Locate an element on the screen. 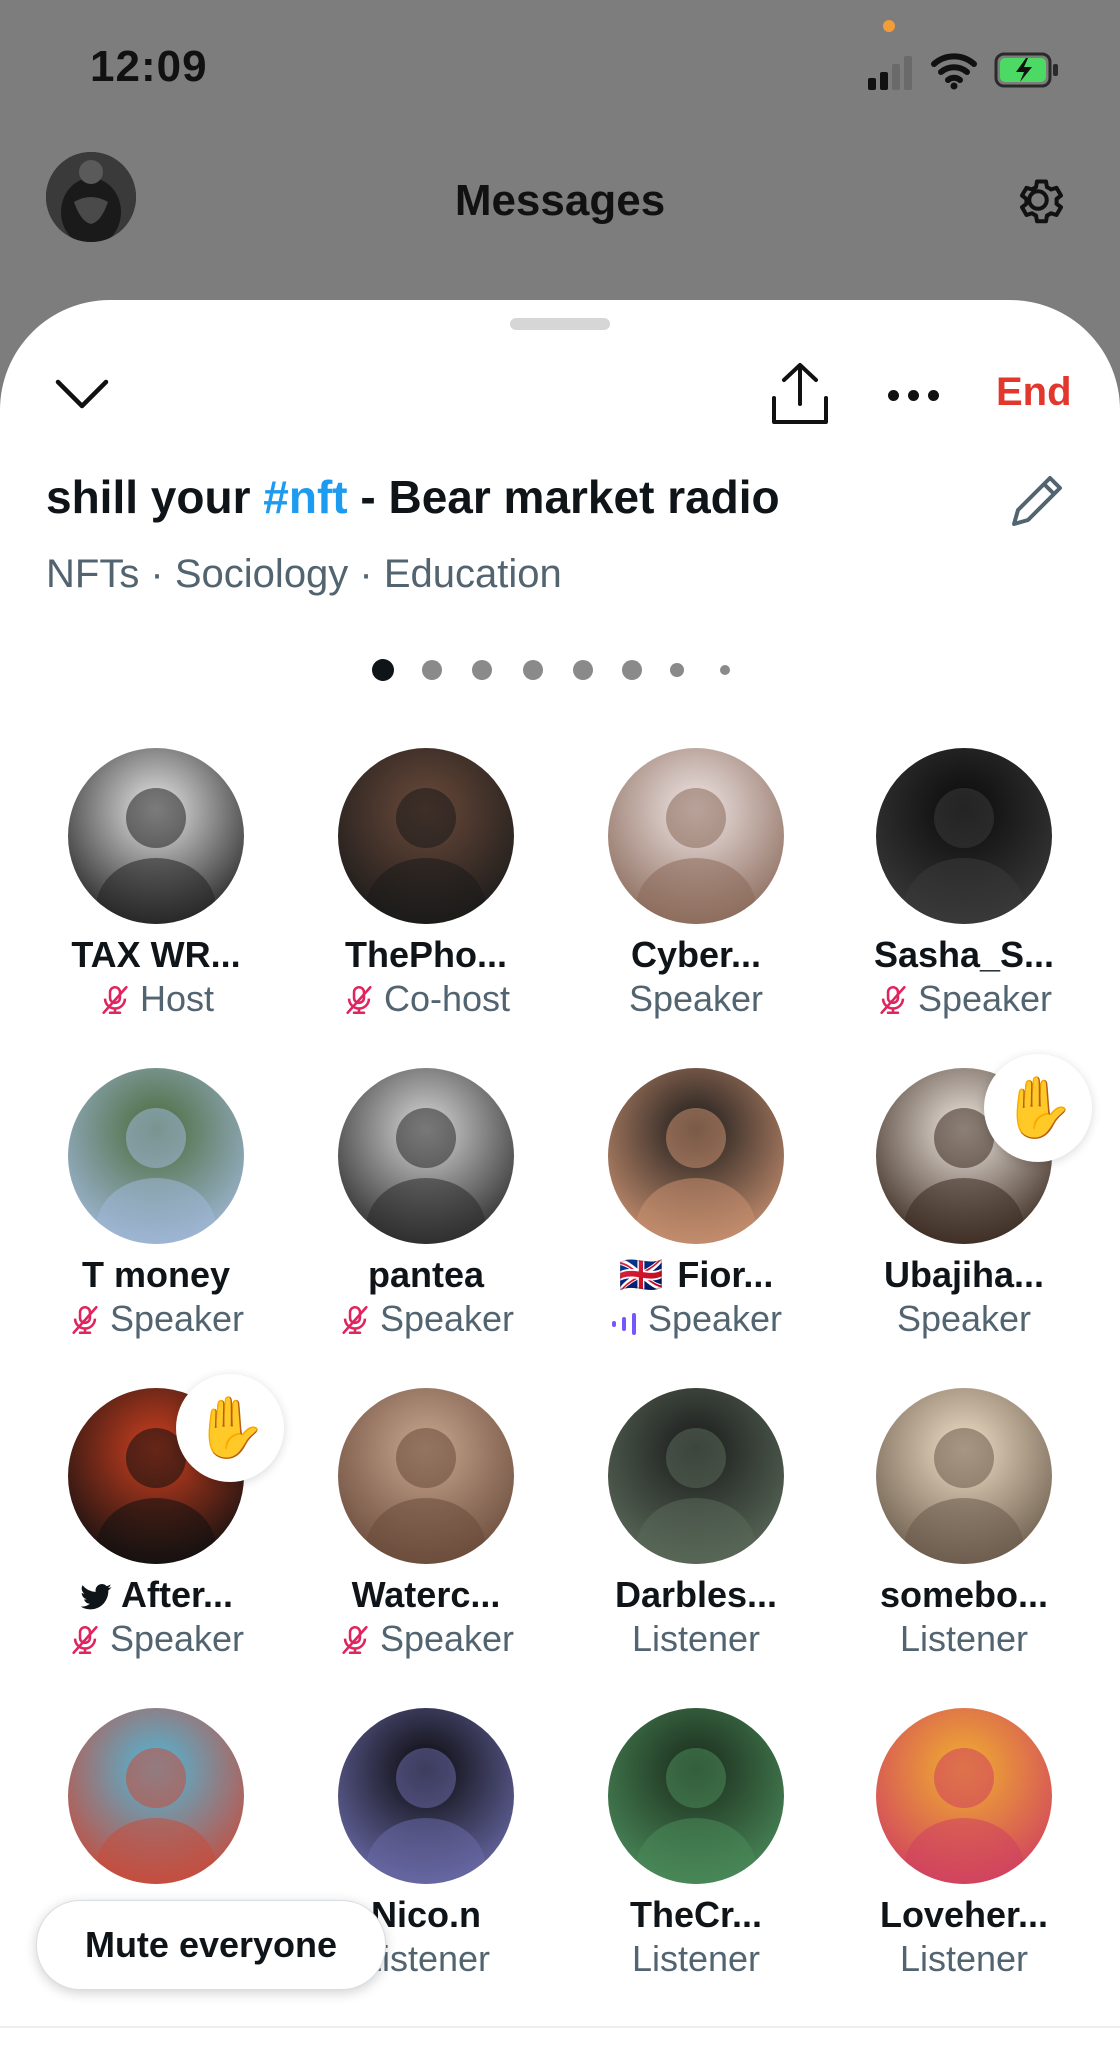 The image size is (1120, 2060). participant-card: somebo... Listener is located at coordinates (954, 1548).